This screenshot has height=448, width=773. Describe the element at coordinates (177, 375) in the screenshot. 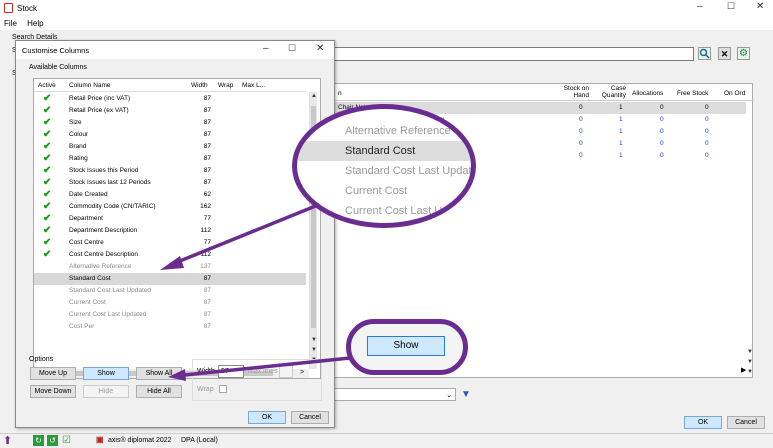

I see `arrow-head-show` at that location.